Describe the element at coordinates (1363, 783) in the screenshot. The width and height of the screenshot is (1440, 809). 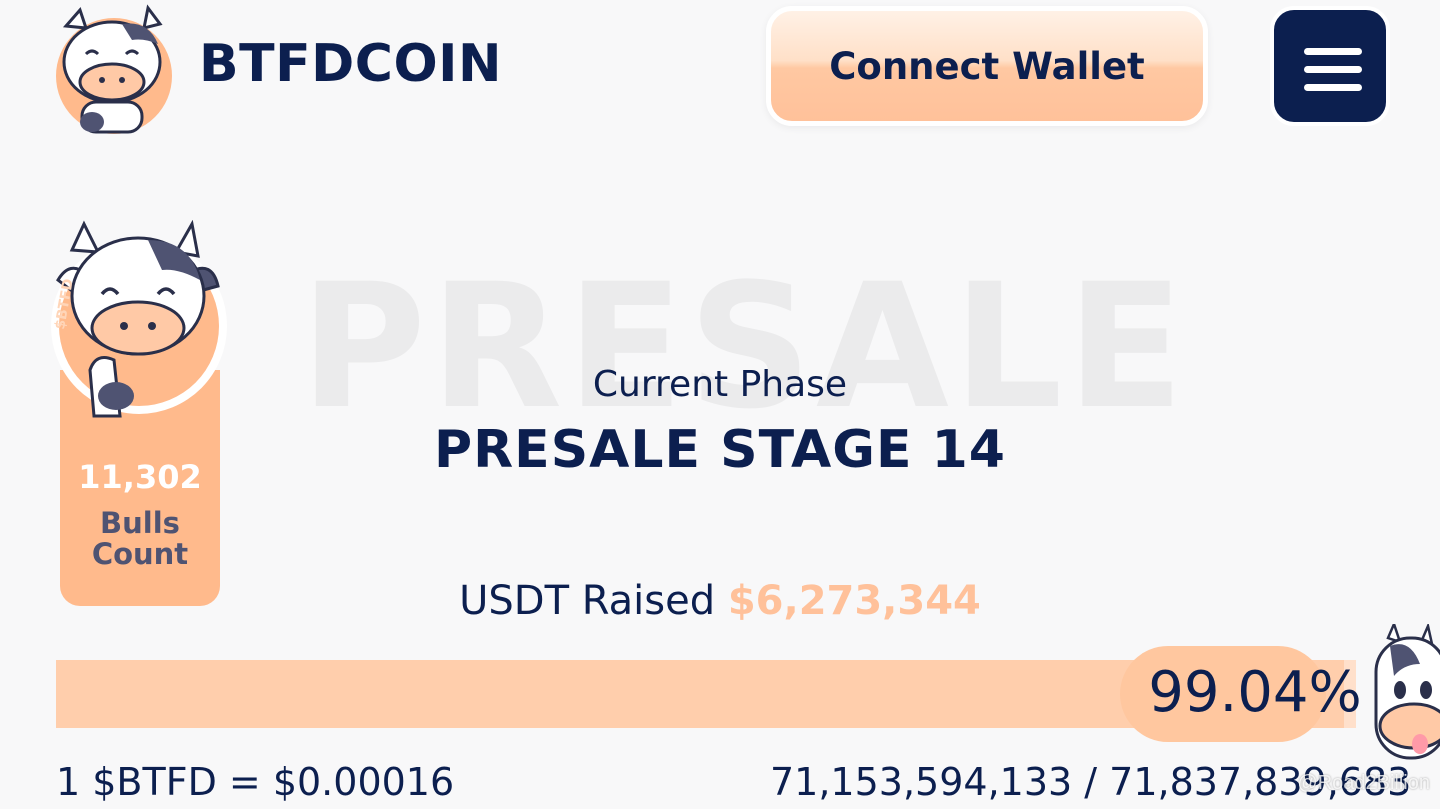
I see `watermark-credit: @Road2Billion` at that location.